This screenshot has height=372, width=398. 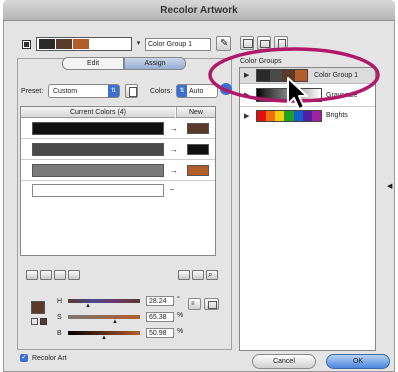 I want to click on tab-assign: Assign, so click(x=155, y=63).